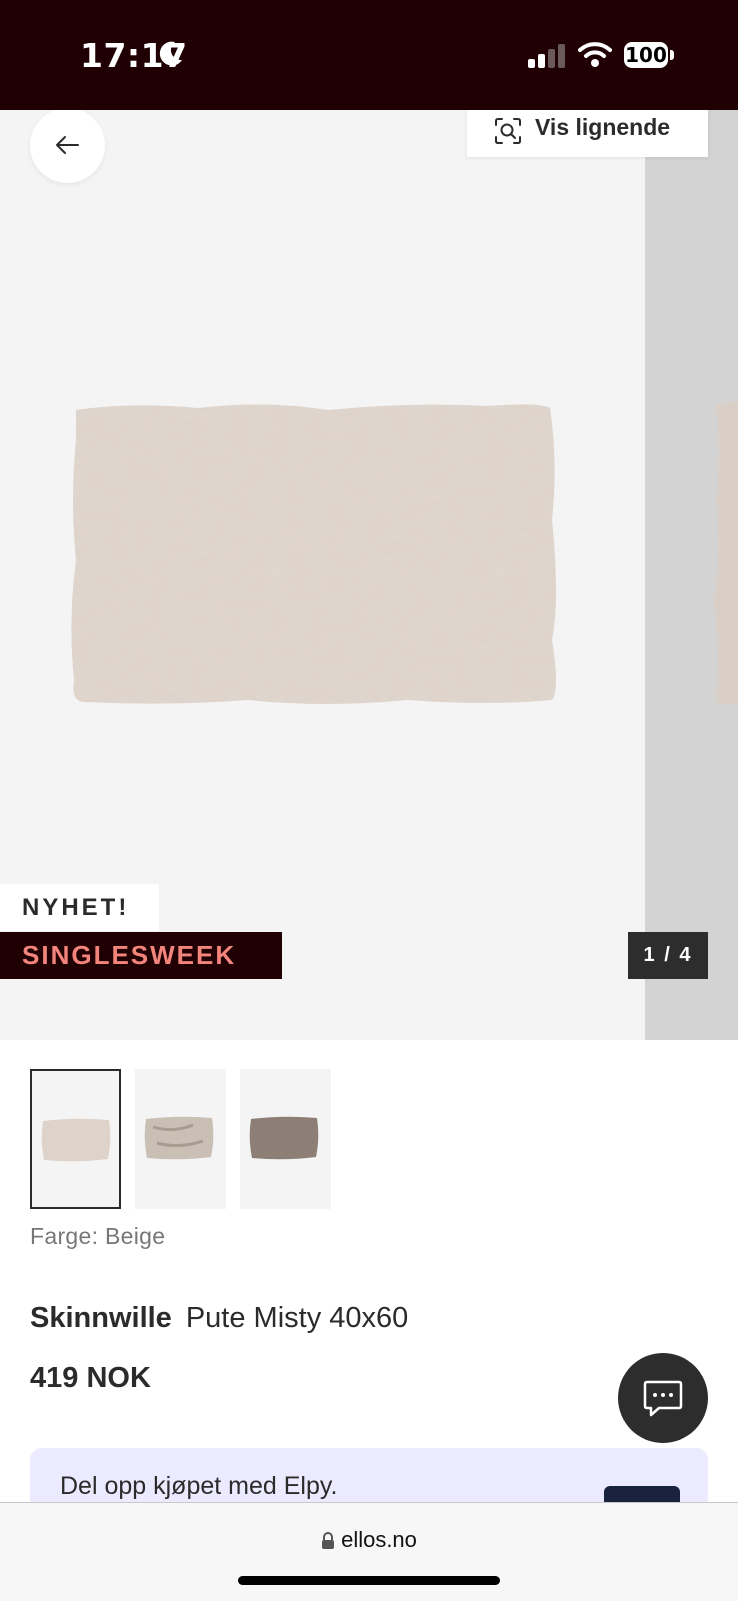 The image size is (738, 1601). I want to click on arrow-left-icon, so click(67, 145).